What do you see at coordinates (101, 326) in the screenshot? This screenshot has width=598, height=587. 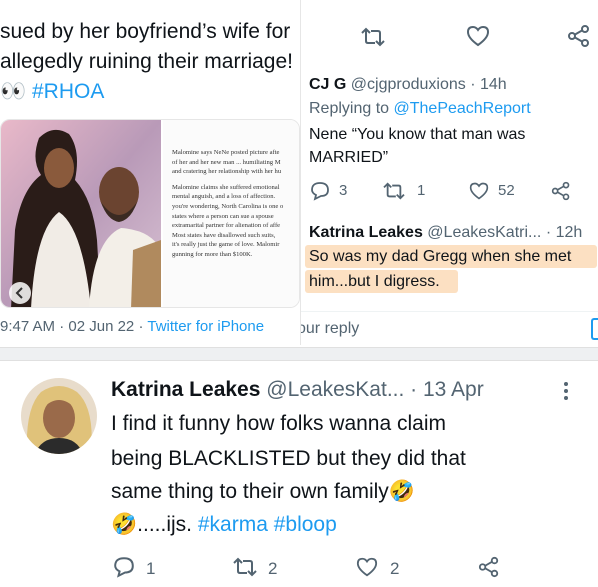 I see `tweet-date: 02 Jun 22` at bounding box center [101, 326].